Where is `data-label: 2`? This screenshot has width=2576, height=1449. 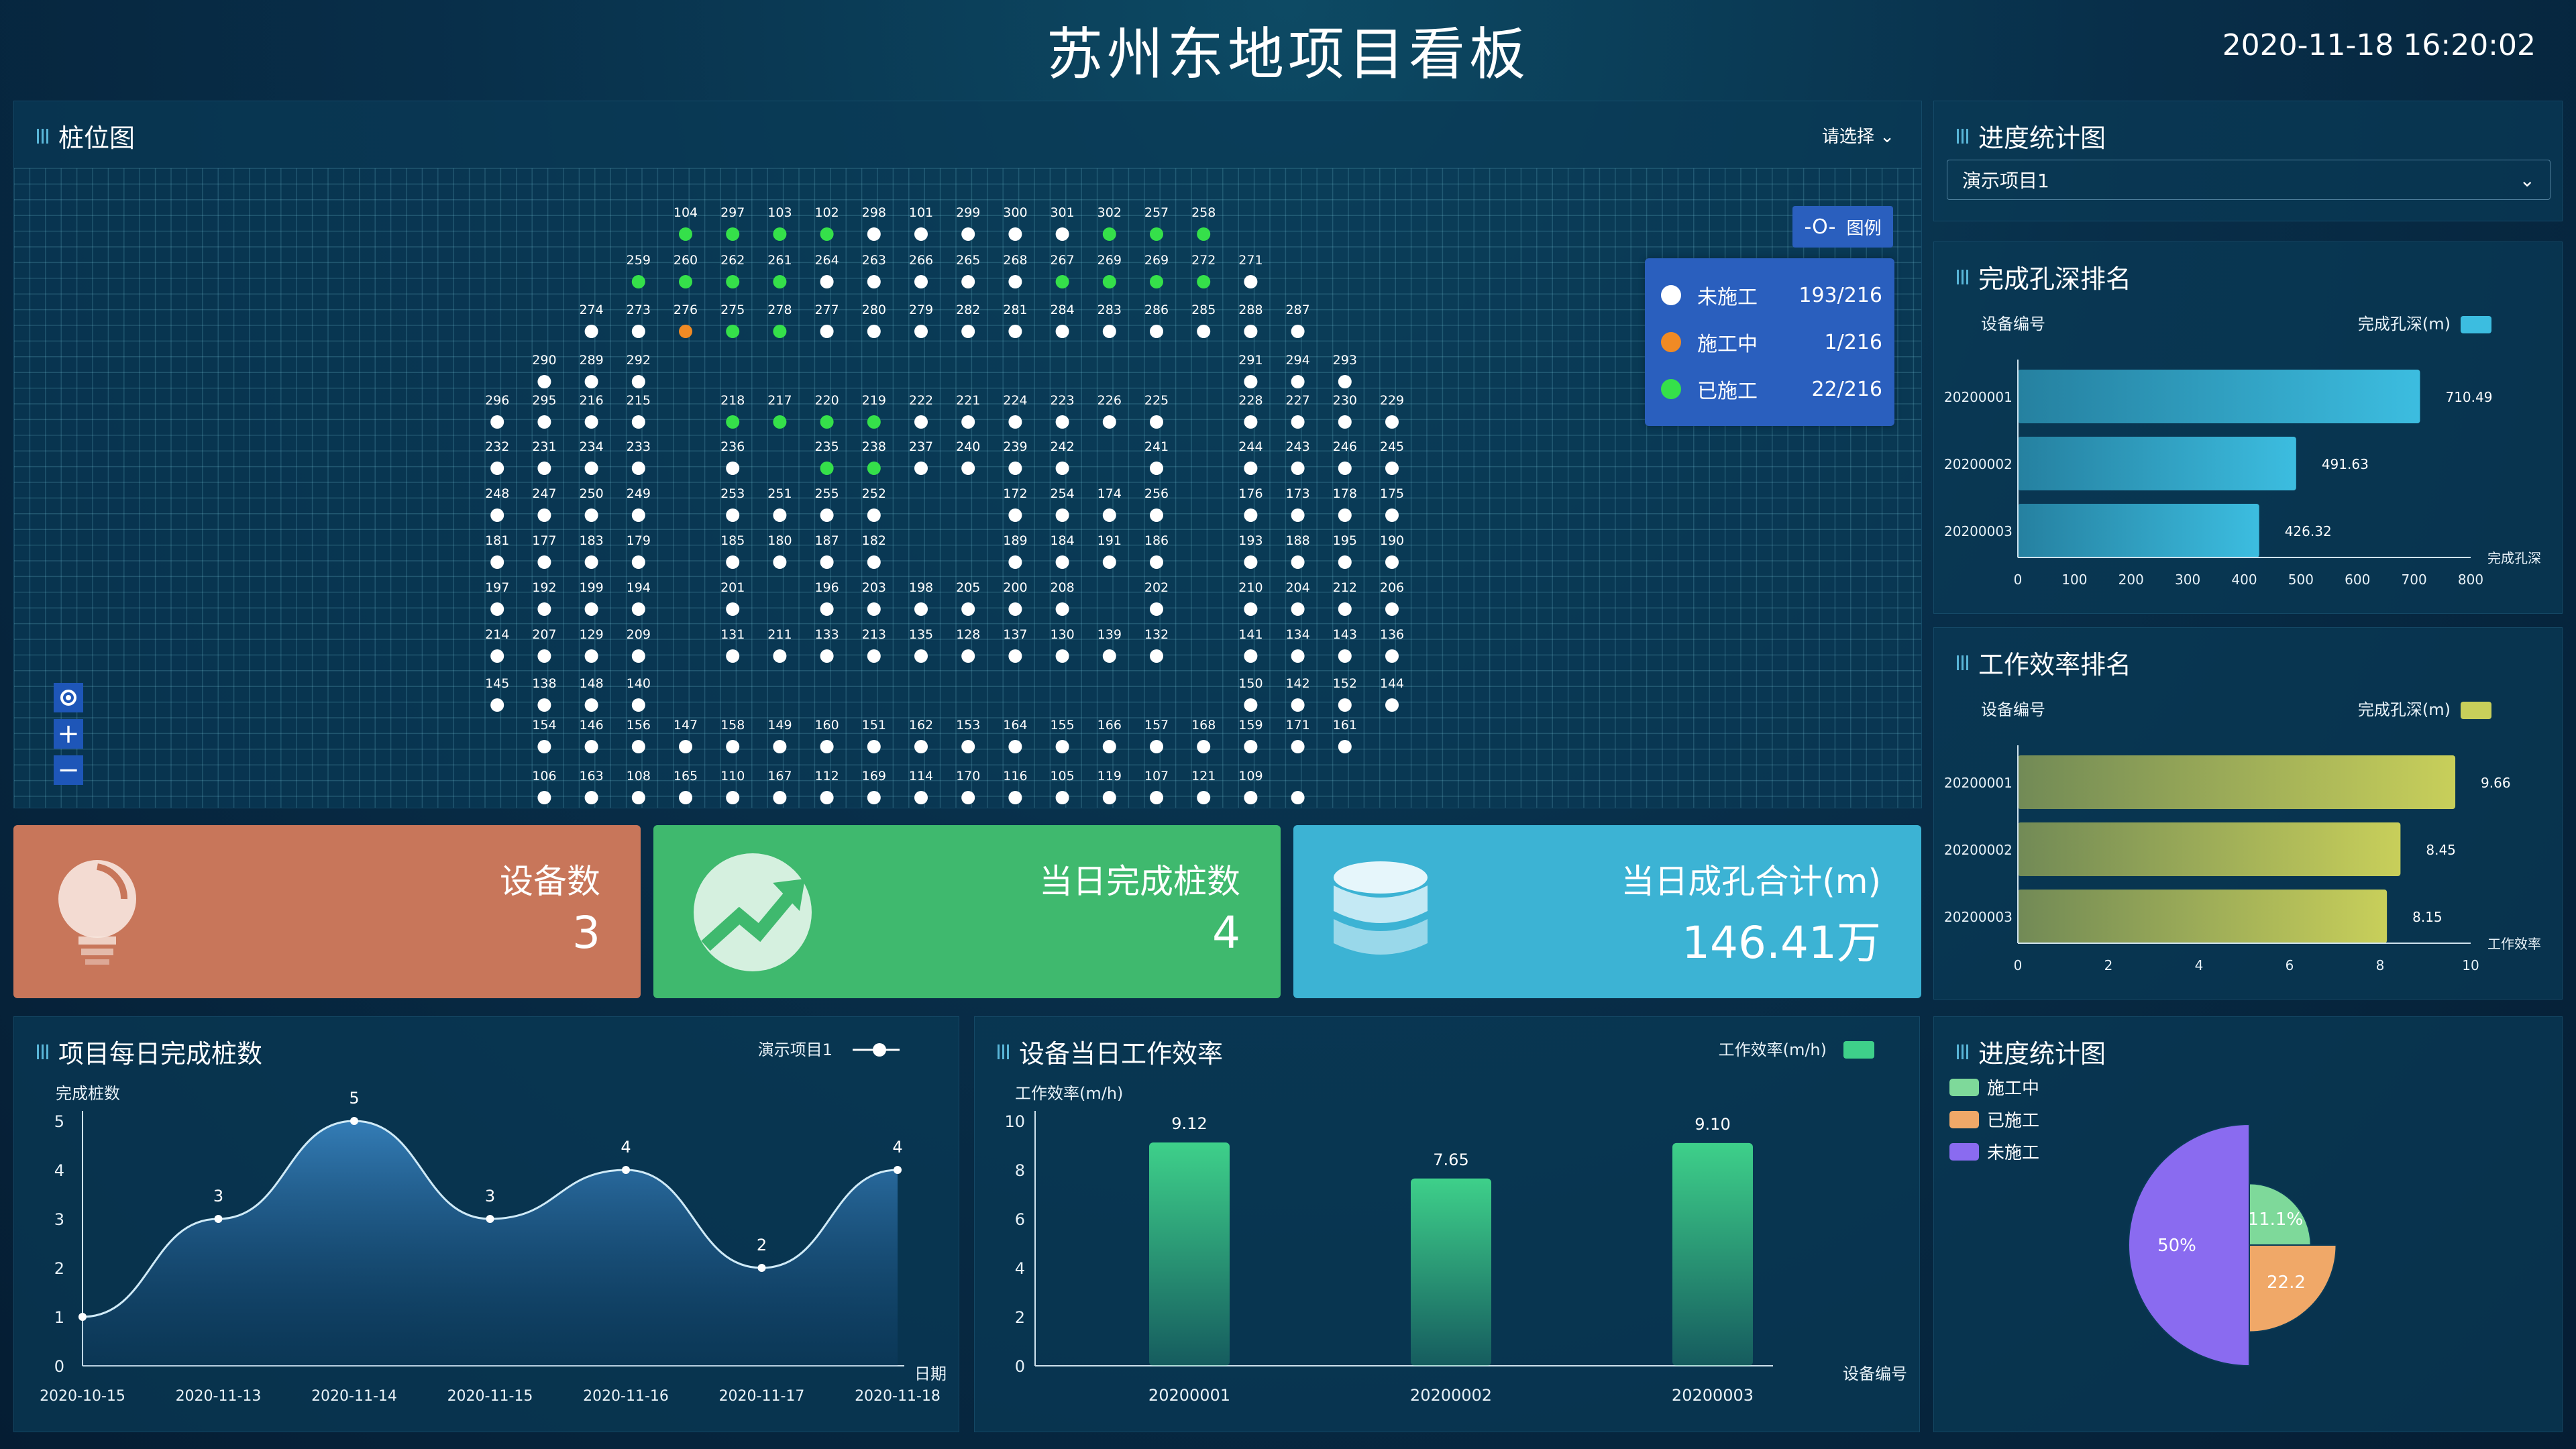 data-label: 2 is located at coordinates (762, 1245).